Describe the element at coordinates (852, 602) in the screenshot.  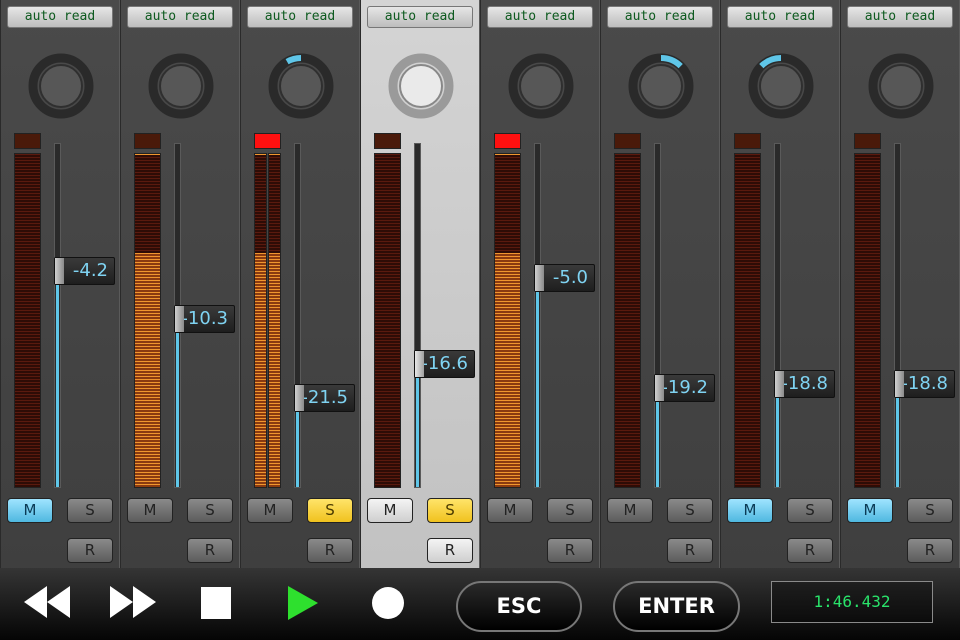
I see `time-display: 1:46.432` at that location.